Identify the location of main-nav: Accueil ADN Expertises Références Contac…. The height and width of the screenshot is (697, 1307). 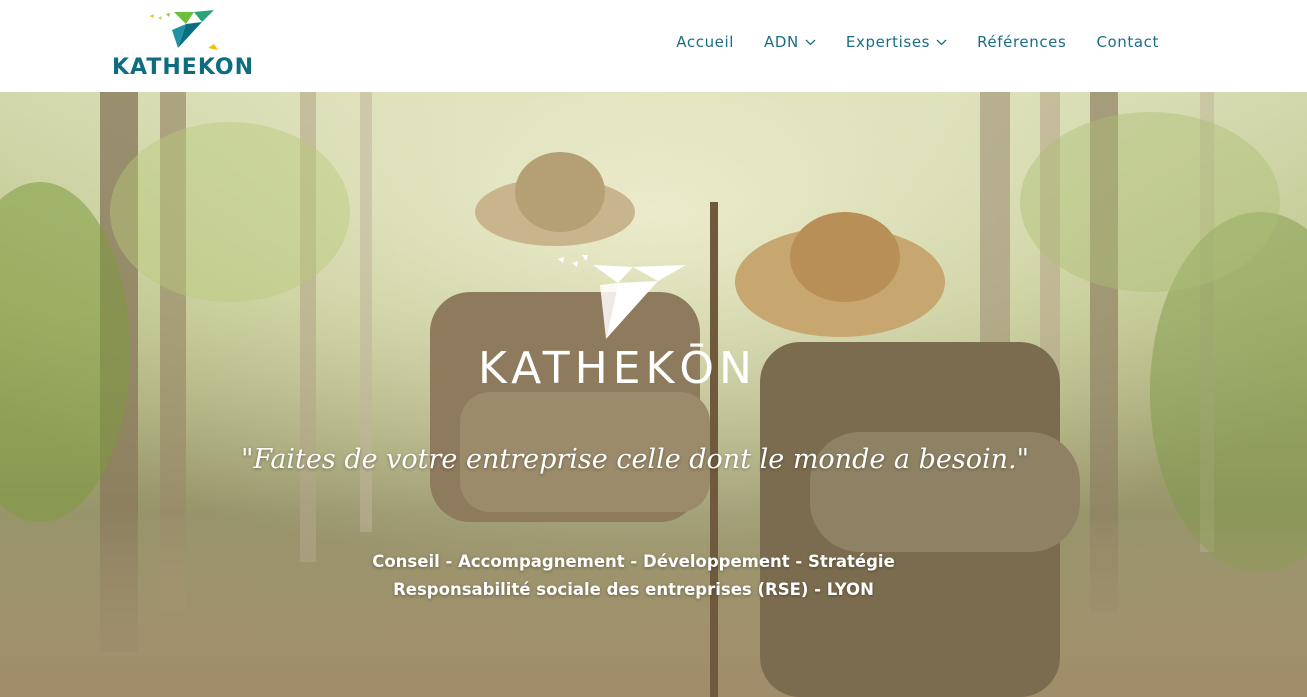
(902, 42).